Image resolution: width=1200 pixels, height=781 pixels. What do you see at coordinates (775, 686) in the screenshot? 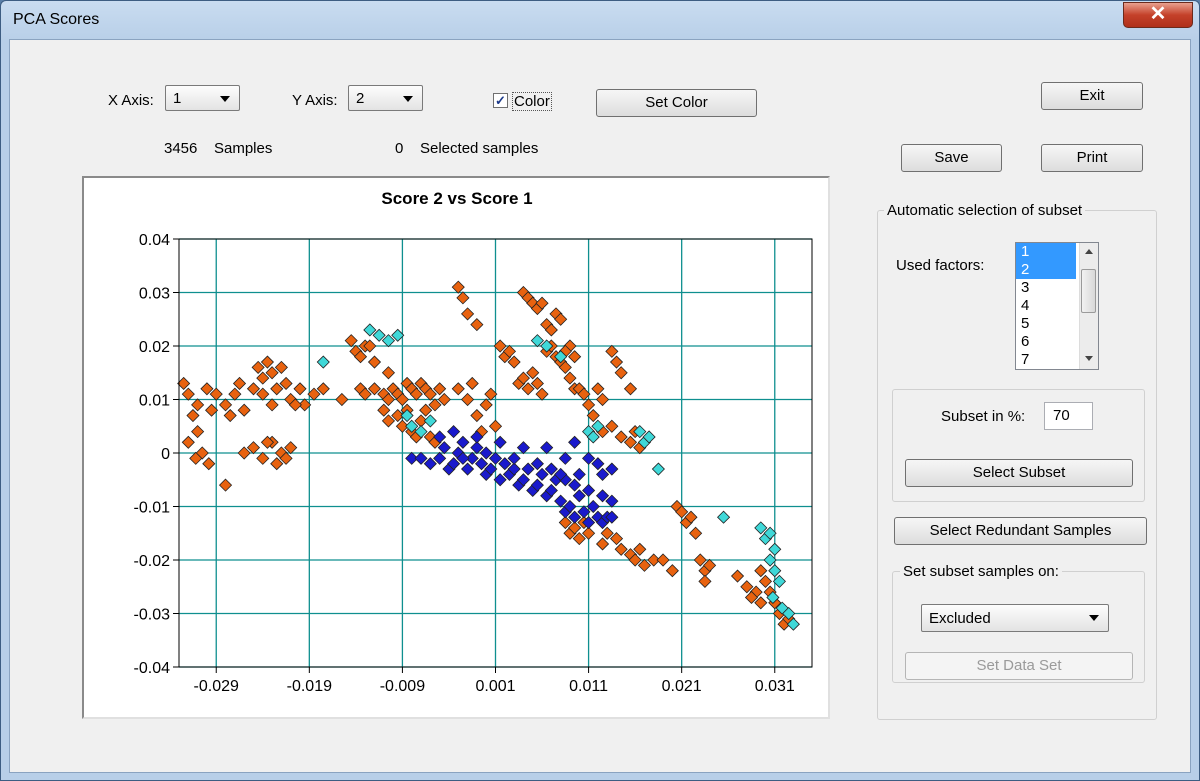
I see `x-tick-label: 0.031` at bounding box center [775, 686].